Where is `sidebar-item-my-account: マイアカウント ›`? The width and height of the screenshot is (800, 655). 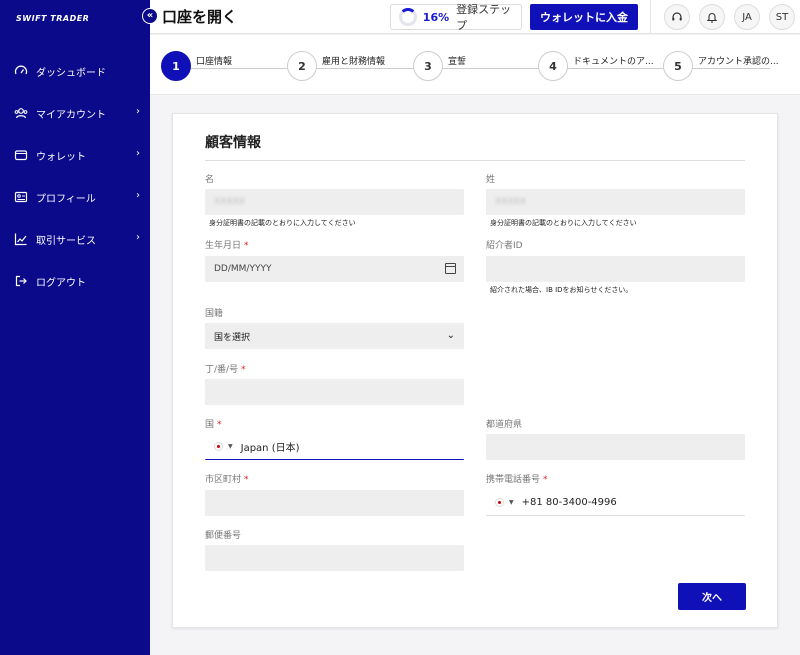 sidebar-item-my-account: マイアカウント › is located at coordinates (75, 113).